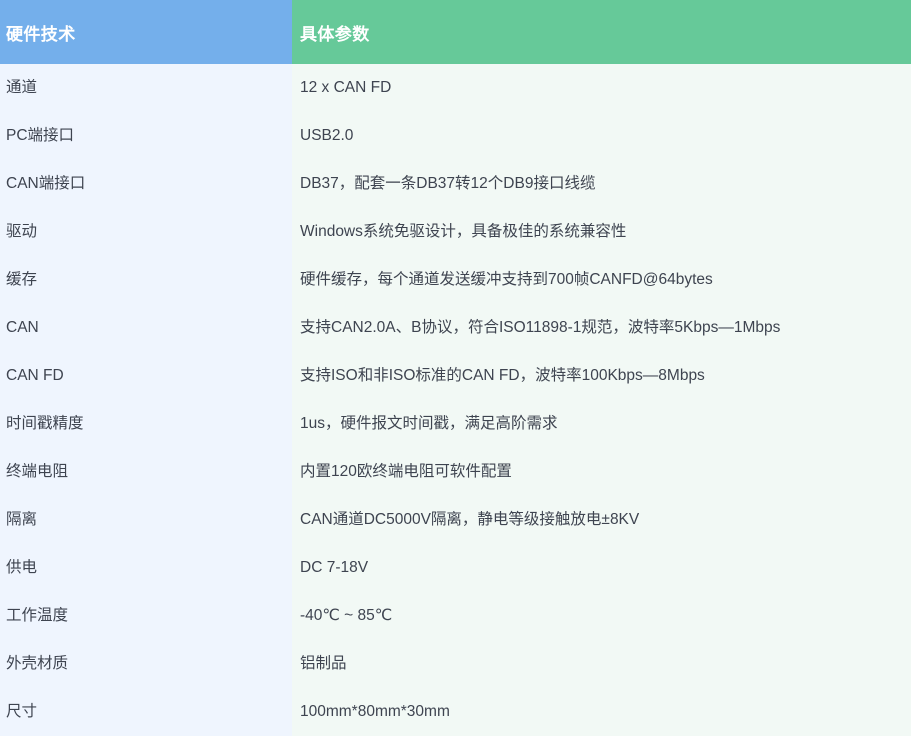  I want to click on table-row: 工作温度 -40℃ ~ 85℃, so click(455, 616).